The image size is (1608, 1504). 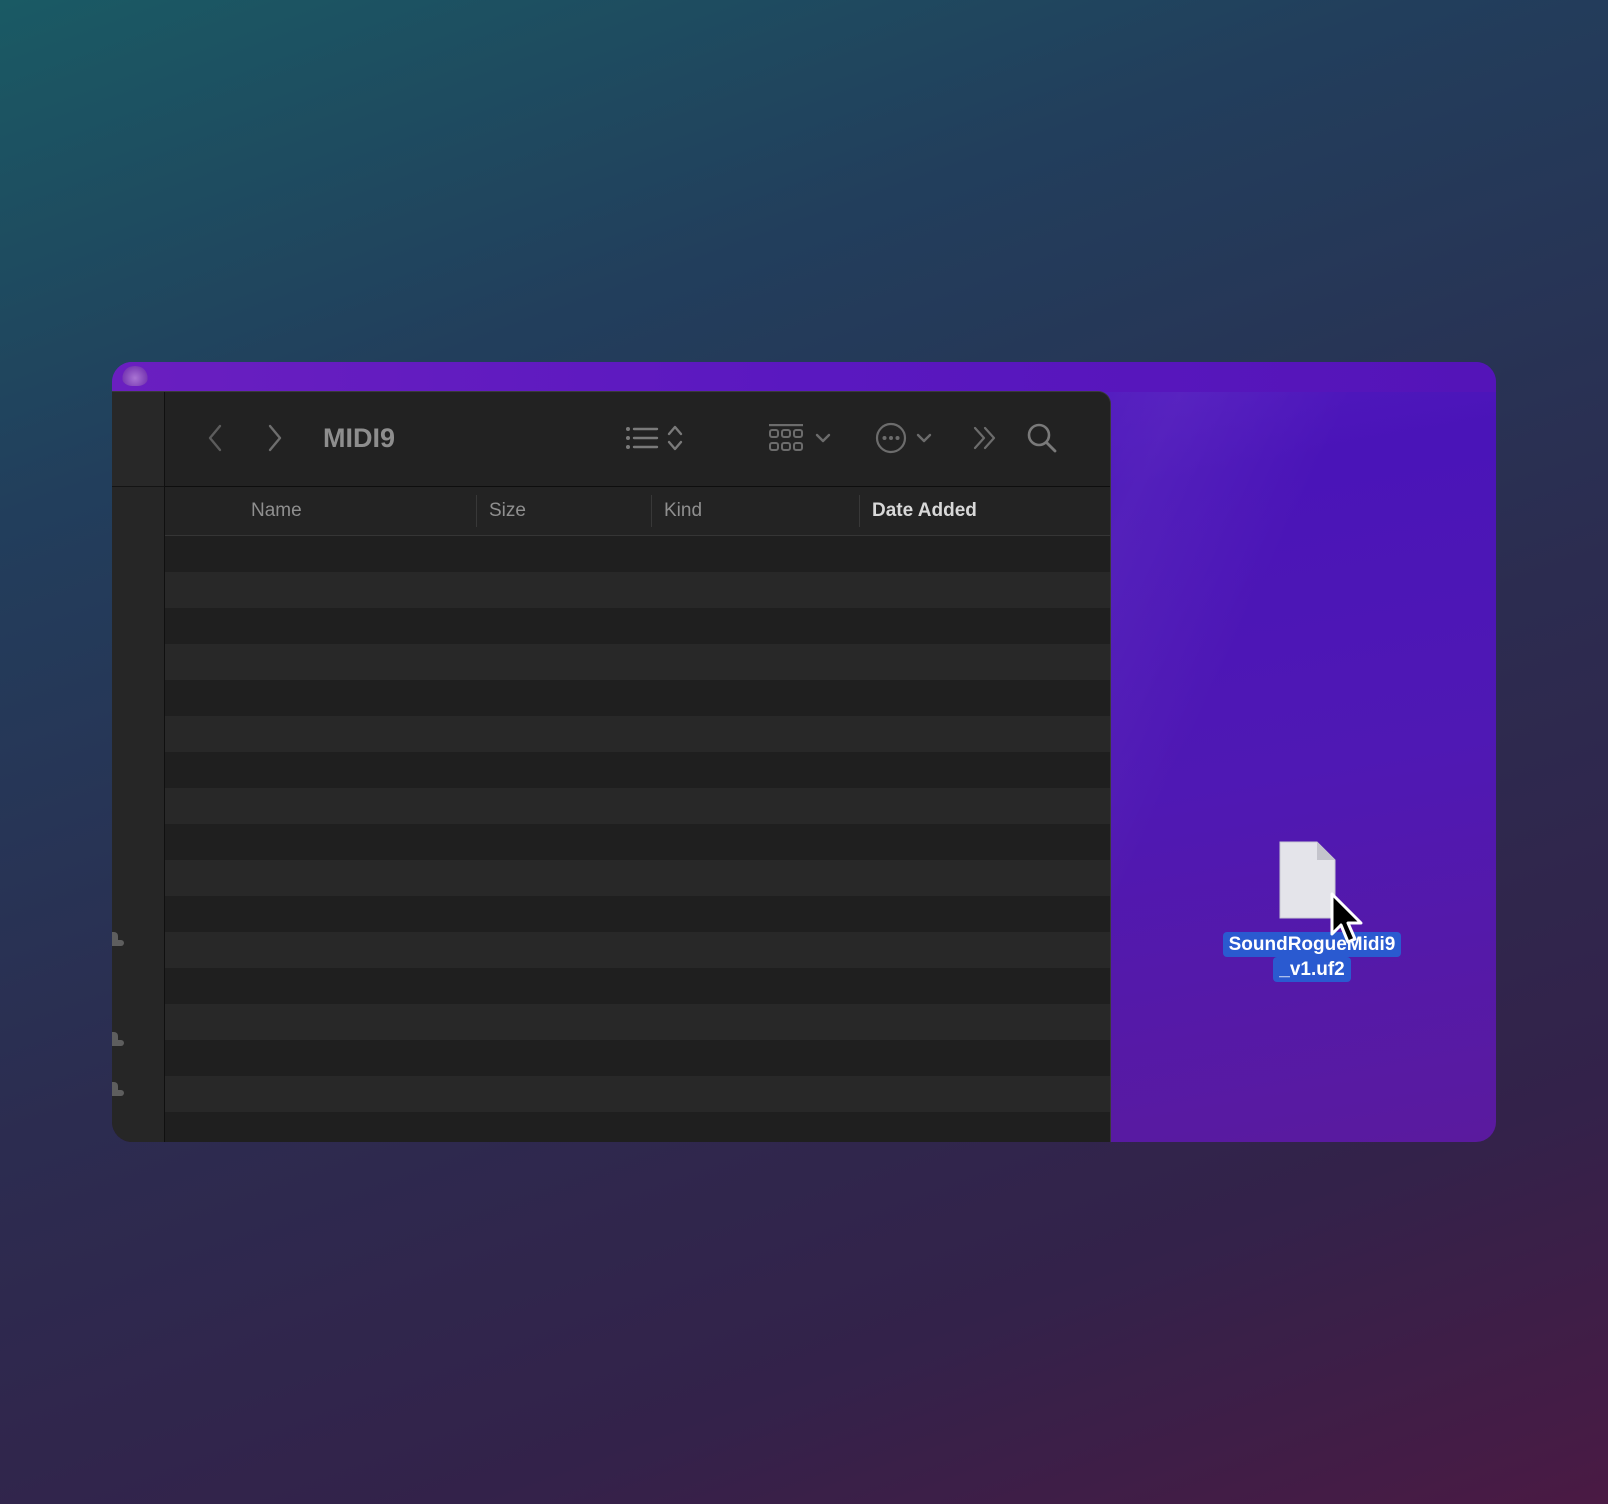 I want to click on chevron-right-icon, so click(x=275, y=438).